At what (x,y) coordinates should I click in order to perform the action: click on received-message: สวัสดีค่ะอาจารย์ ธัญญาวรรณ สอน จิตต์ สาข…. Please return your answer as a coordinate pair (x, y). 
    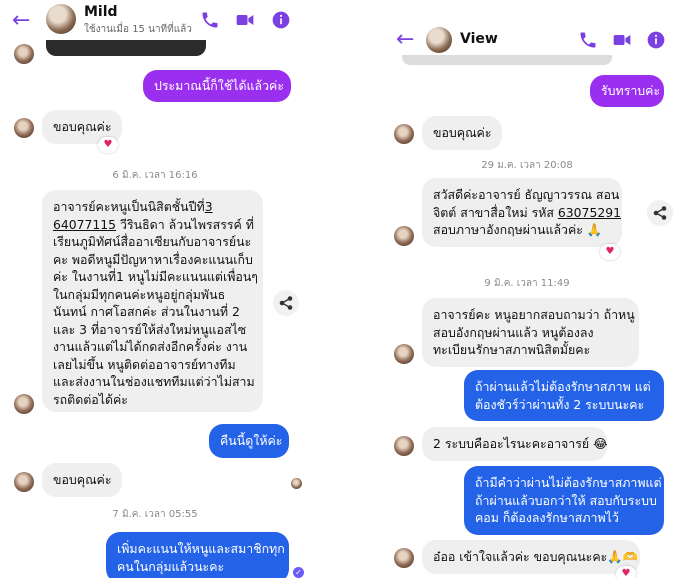
    Looking at the image, I should click on (522, 212).